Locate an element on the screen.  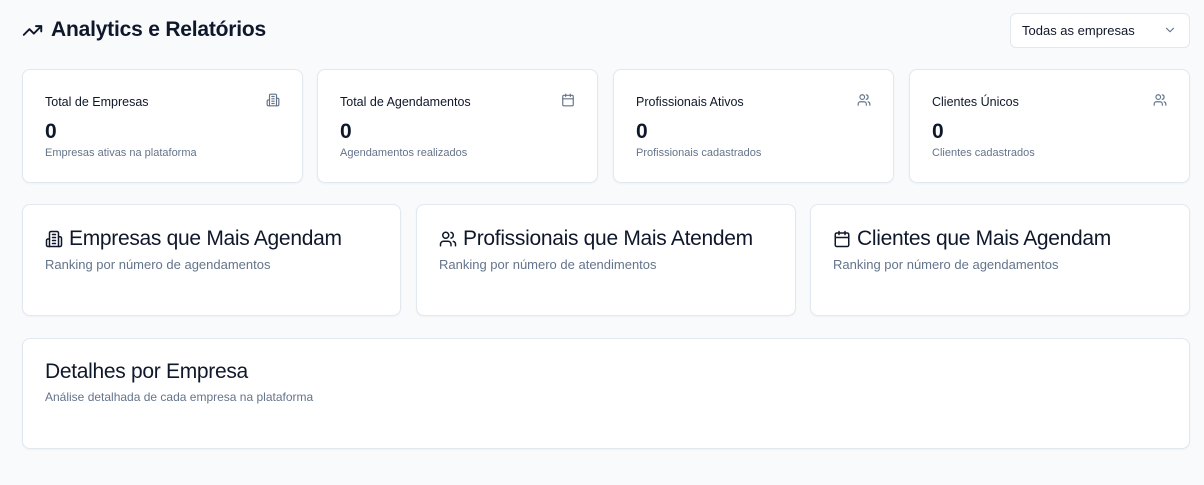
stat-description: Agendamentos realizados is located at coordinates (404, 153).